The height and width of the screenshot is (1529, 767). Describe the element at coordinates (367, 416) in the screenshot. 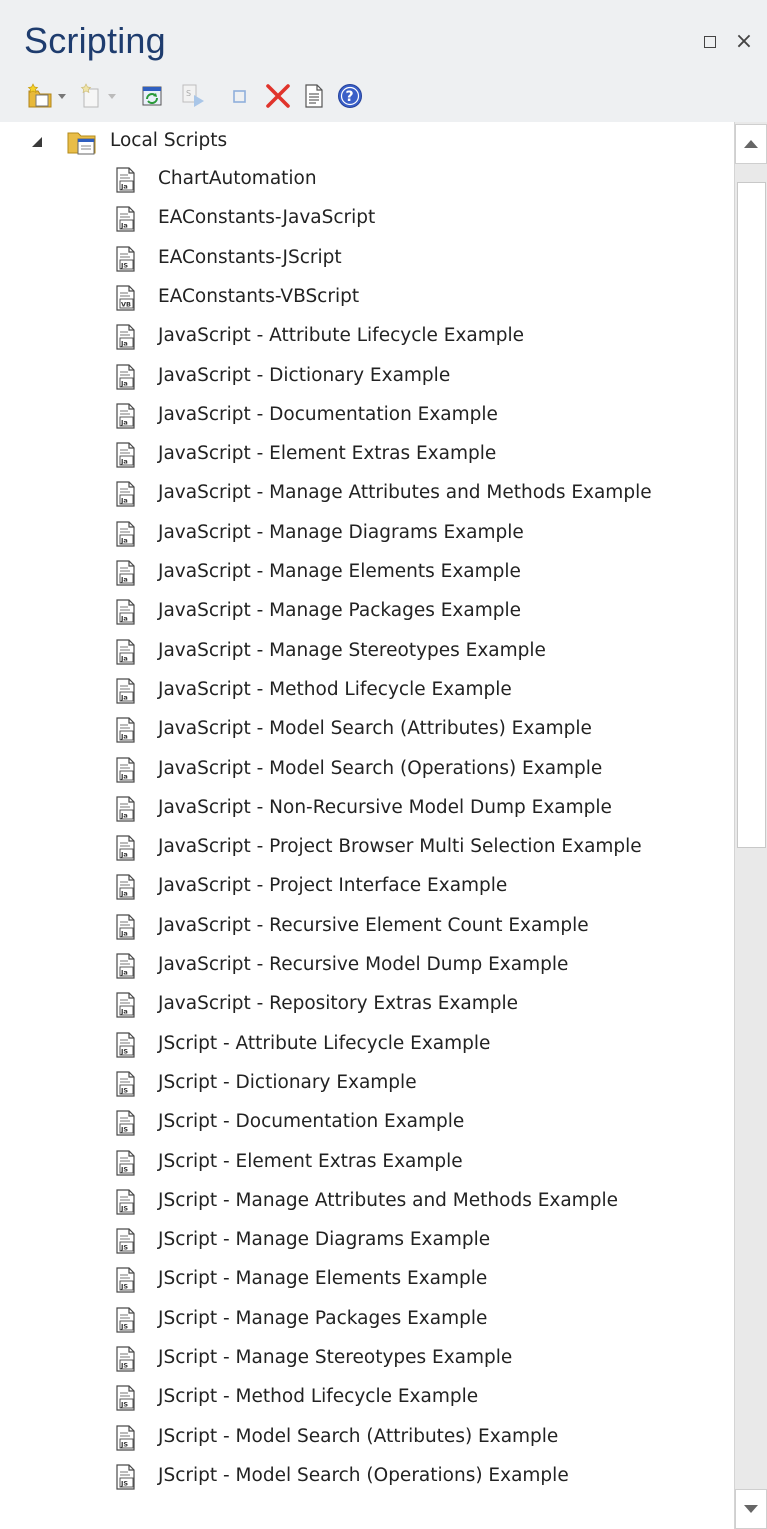

I see `tree-item: Ja JavaScript - Documentation Example` at that location.